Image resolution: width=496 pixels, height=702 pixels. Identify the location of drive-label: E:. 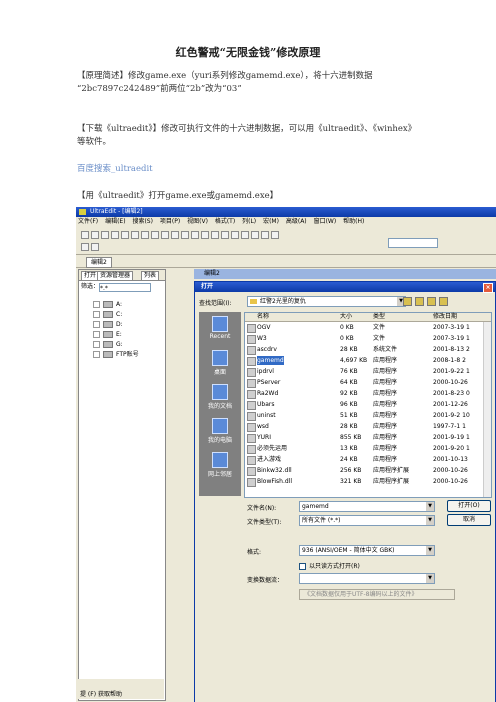
(119, 334).